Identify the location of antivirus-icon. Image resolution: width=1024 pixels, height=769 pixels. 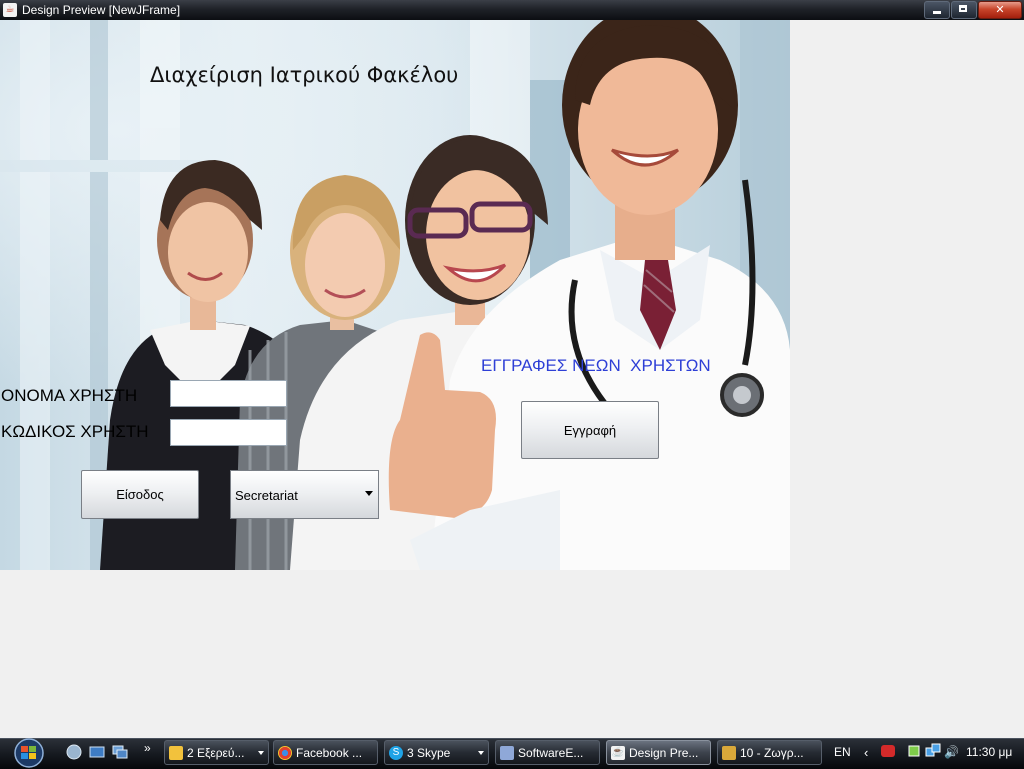
(888, 751).